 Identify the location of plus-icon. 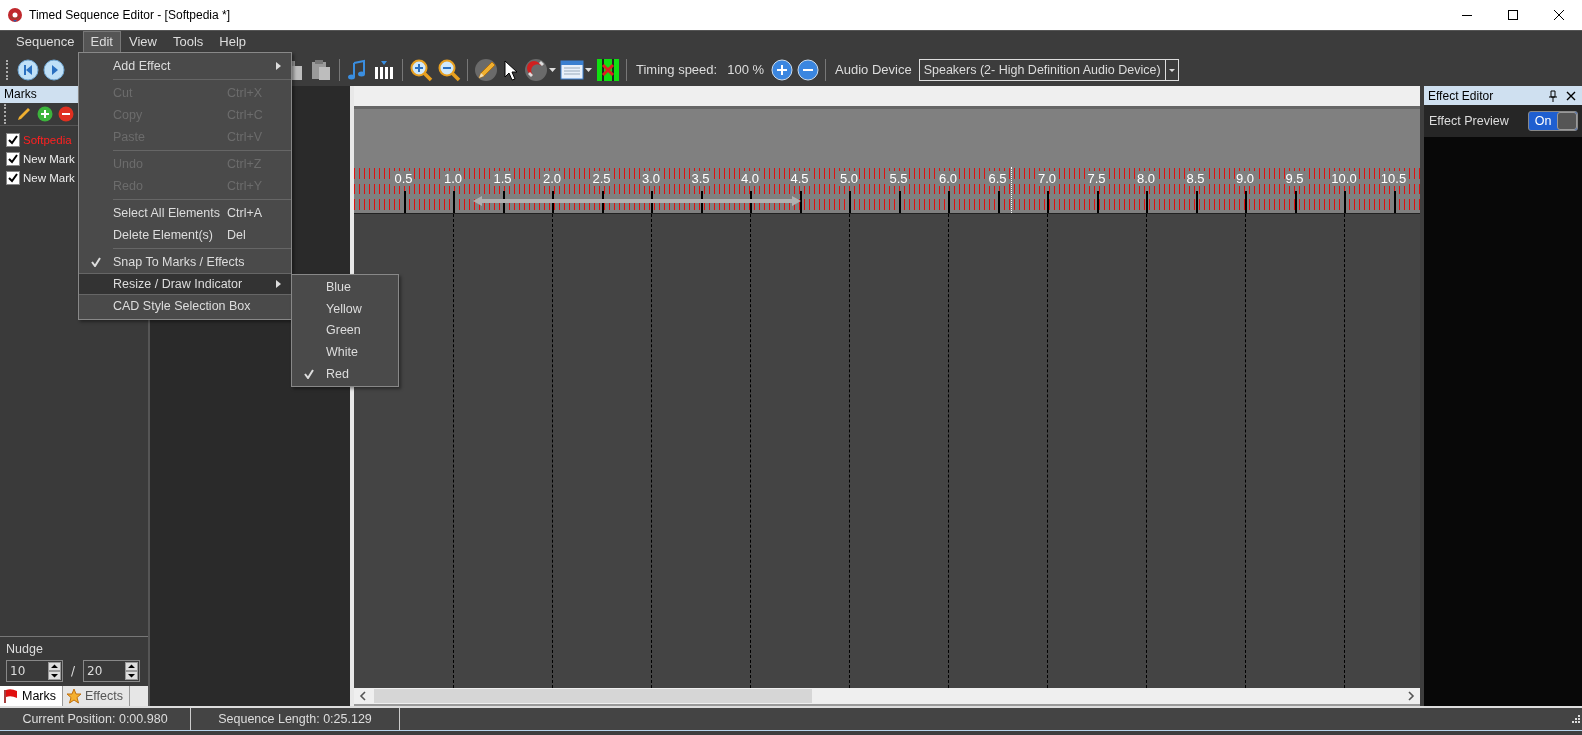
(782, 69).